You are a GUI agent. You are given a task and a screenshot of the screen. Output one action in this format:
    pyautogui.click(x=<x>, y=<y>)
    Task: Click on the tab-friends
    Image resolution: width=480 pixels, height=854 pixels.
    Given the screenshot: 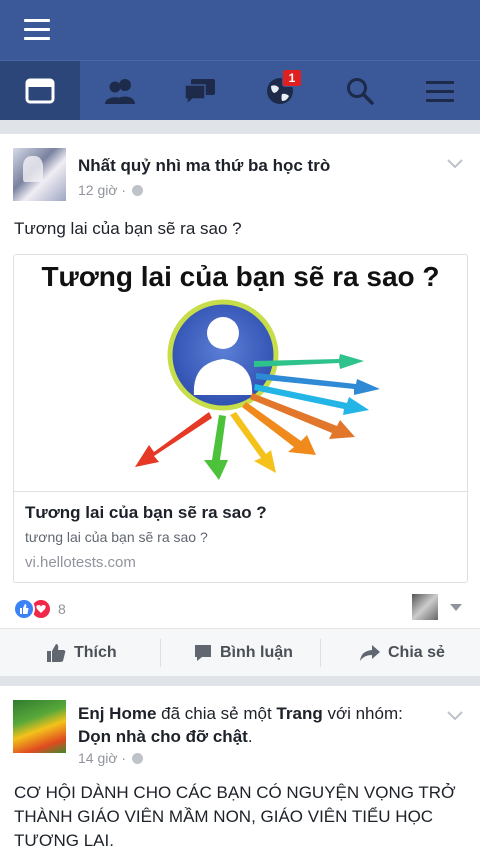 What is the action you would take?
    pyautogui.click(x=120, y=90)
    